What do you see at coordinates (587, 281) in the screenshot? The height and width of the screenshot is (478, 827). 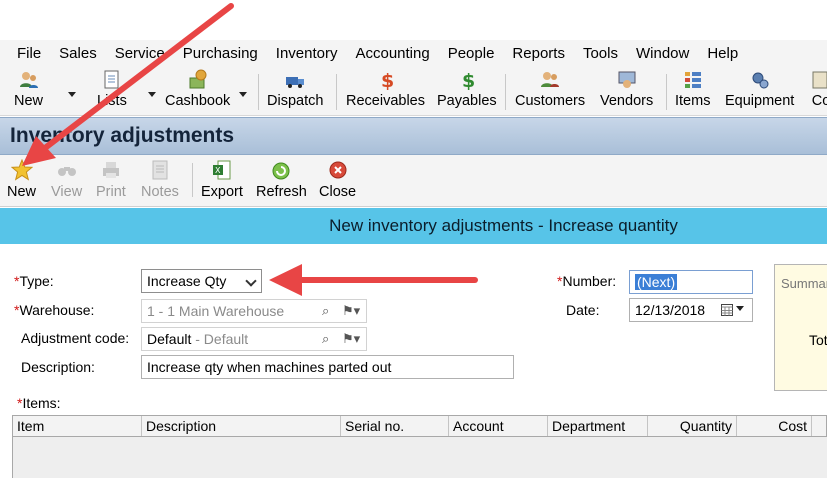 I see `number-label: *Number:` at bounding box center [587, 281].